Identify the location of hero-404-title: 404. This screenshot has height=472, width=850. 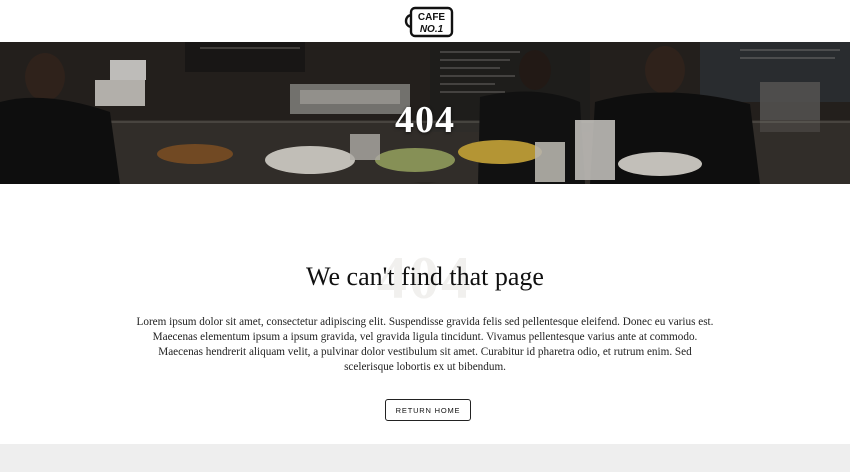
(425, 120).